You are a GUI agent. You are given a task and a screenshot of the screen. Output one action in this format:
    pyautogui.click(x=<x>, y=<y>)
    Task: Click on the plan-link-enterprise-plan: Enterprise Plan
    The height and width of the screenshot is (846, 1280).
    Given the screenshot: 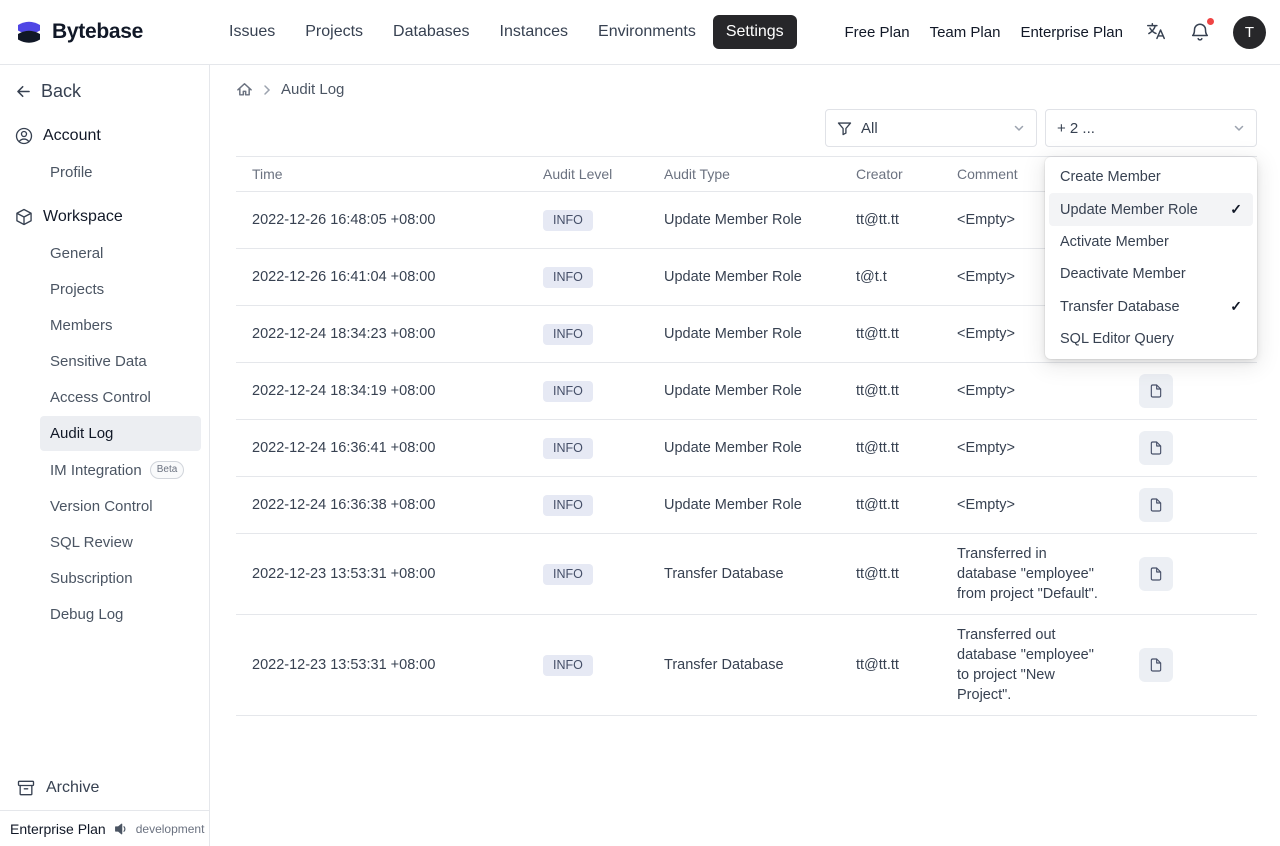 What is the action you would take?
    pyautogui.click(x=1071, y=32)
    